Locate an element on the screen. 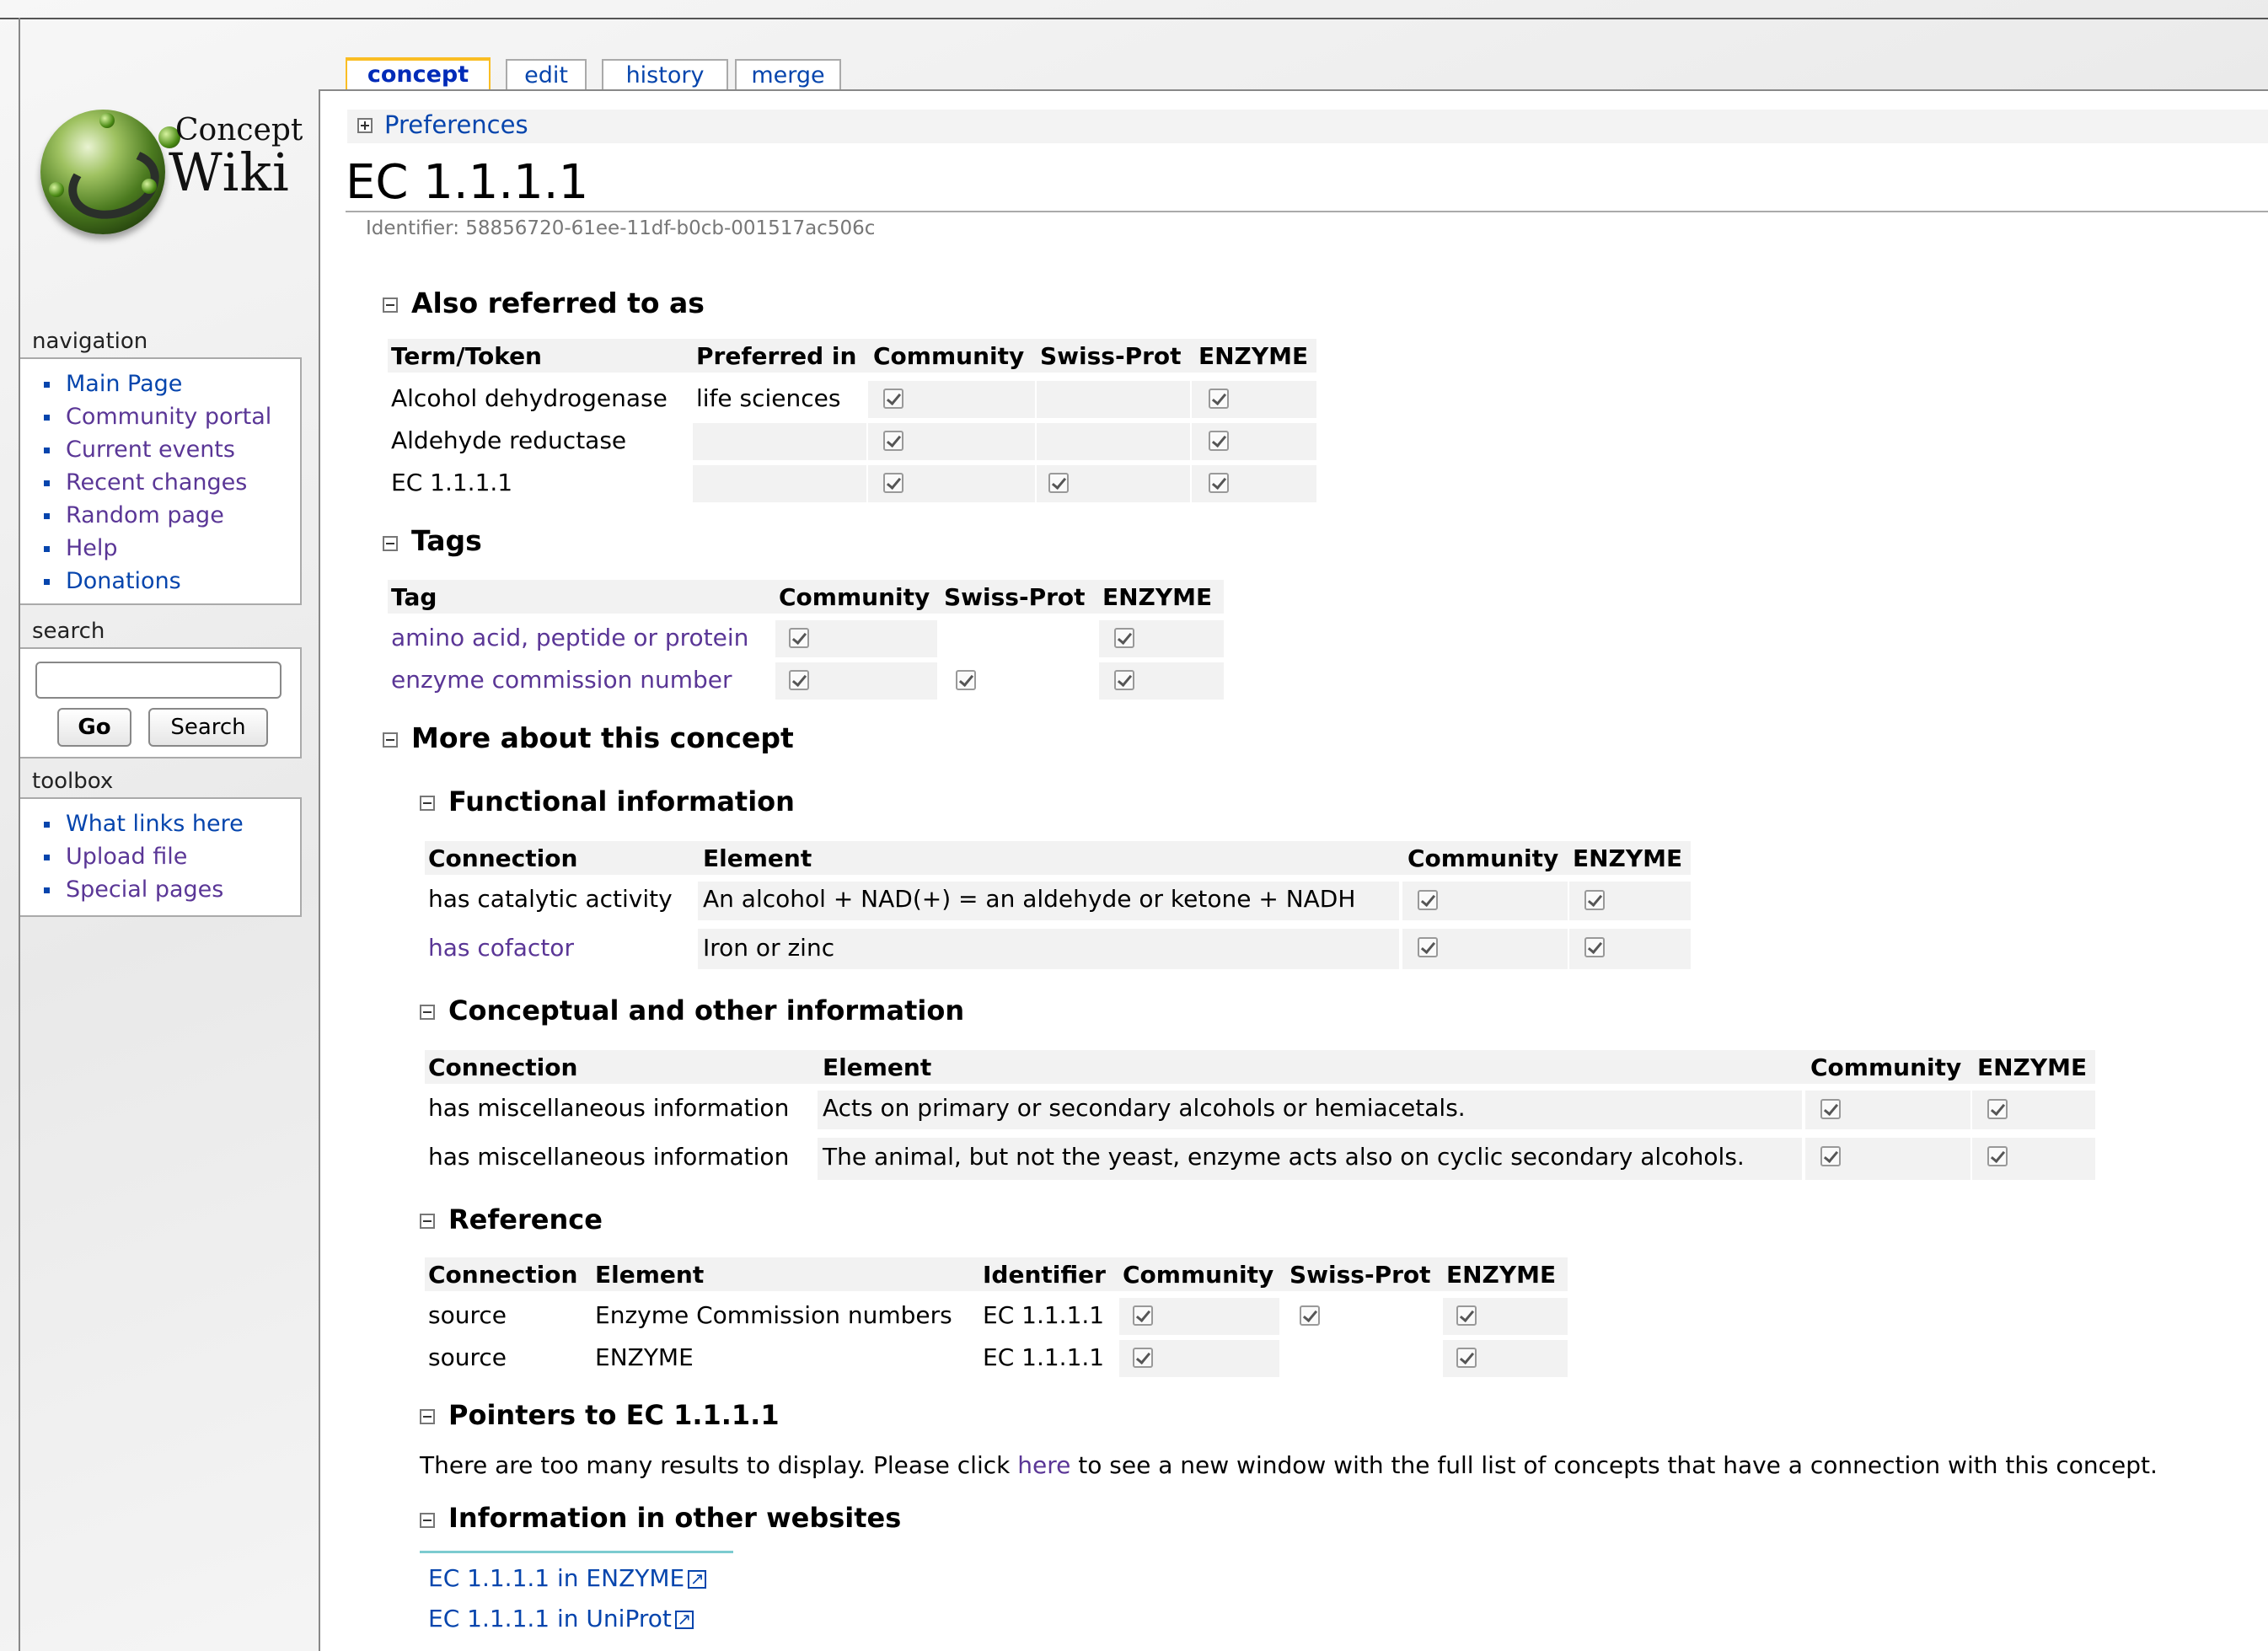  nav-recent-changes: Recent changes is located at coordinates (160, 483).